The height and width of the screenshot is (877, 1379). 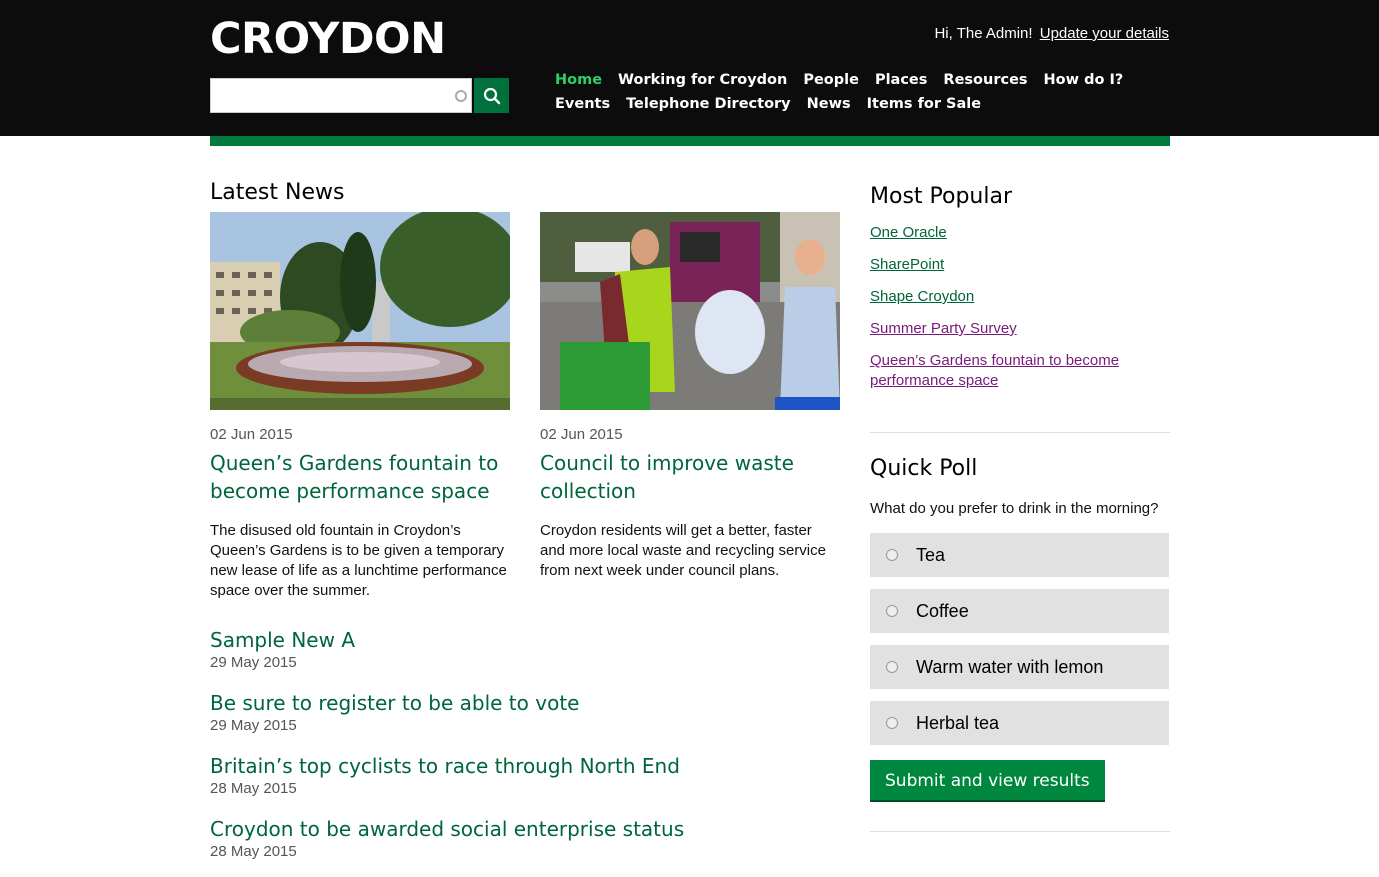 What do you see at coordinates (1019, 555) in the screenshot?
I see `poll-option-tea: Tea` at bounding box center [1019, 555].